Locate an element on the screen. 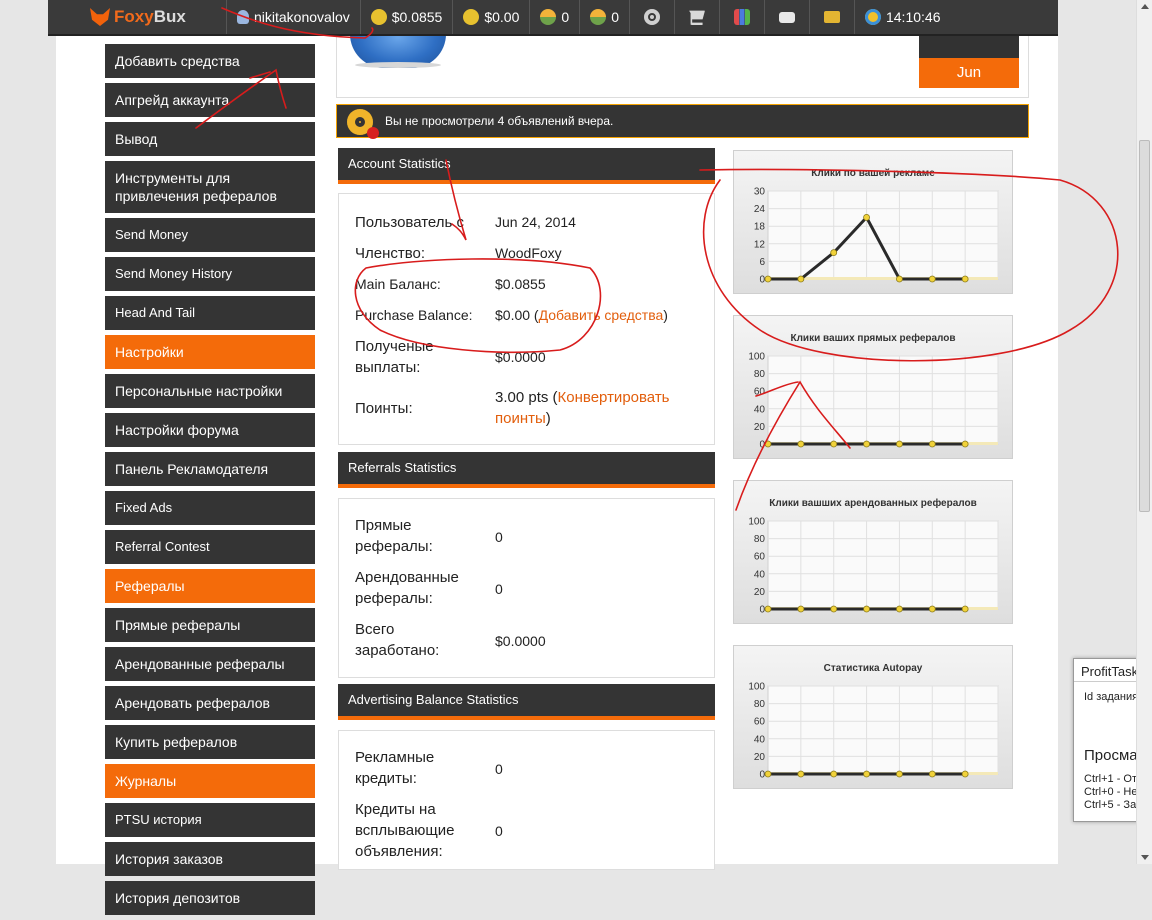  coins-icon is located at coordinates (378, 17).